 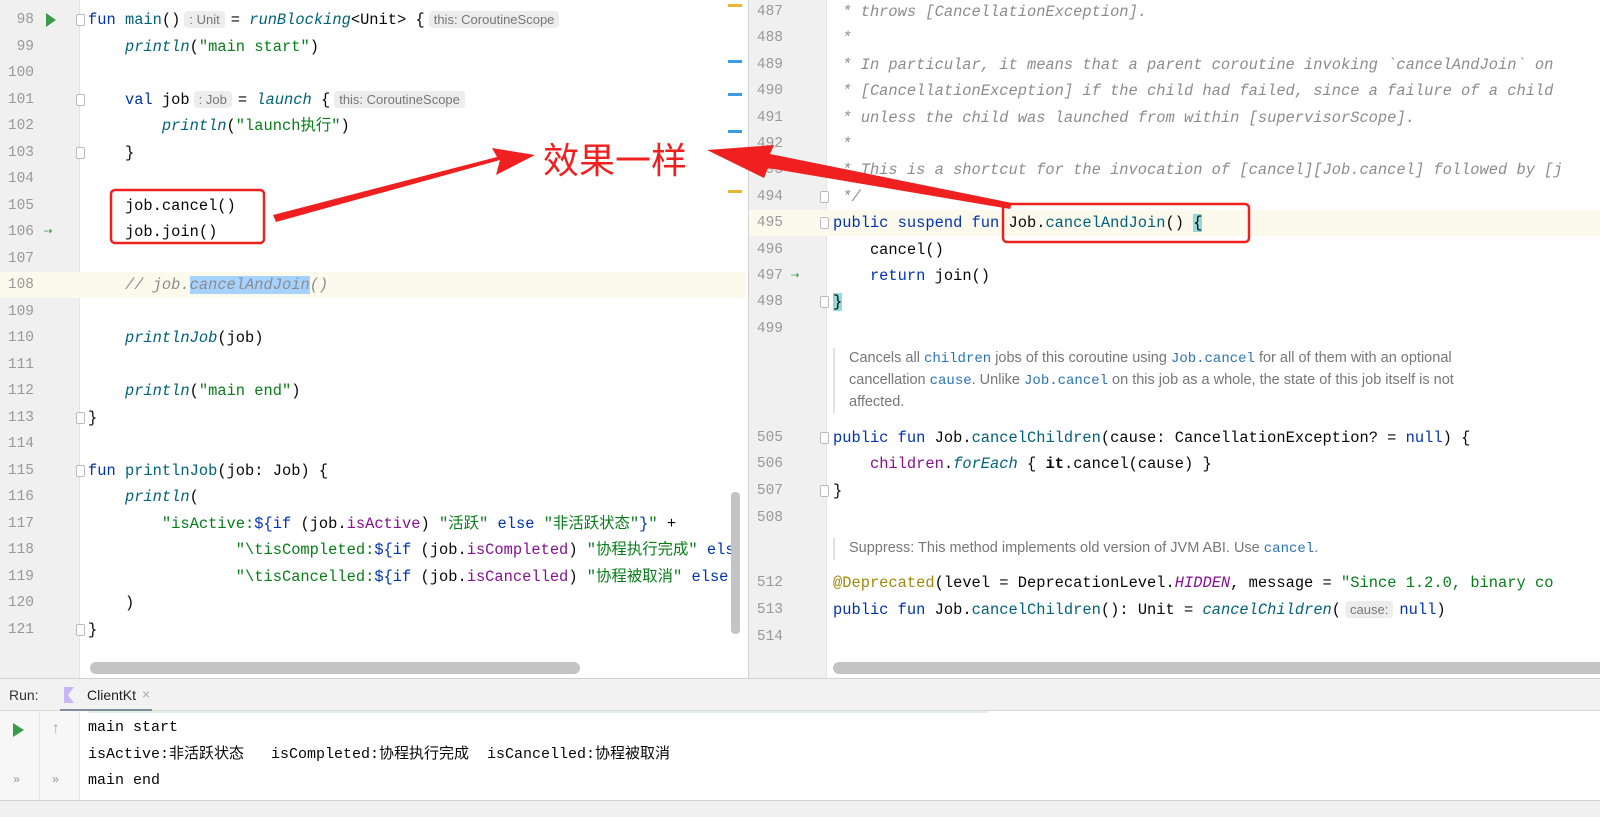 I want to click on code-line: 115 fun printlnJob(job: Job) {, so click(x=373, y=471).